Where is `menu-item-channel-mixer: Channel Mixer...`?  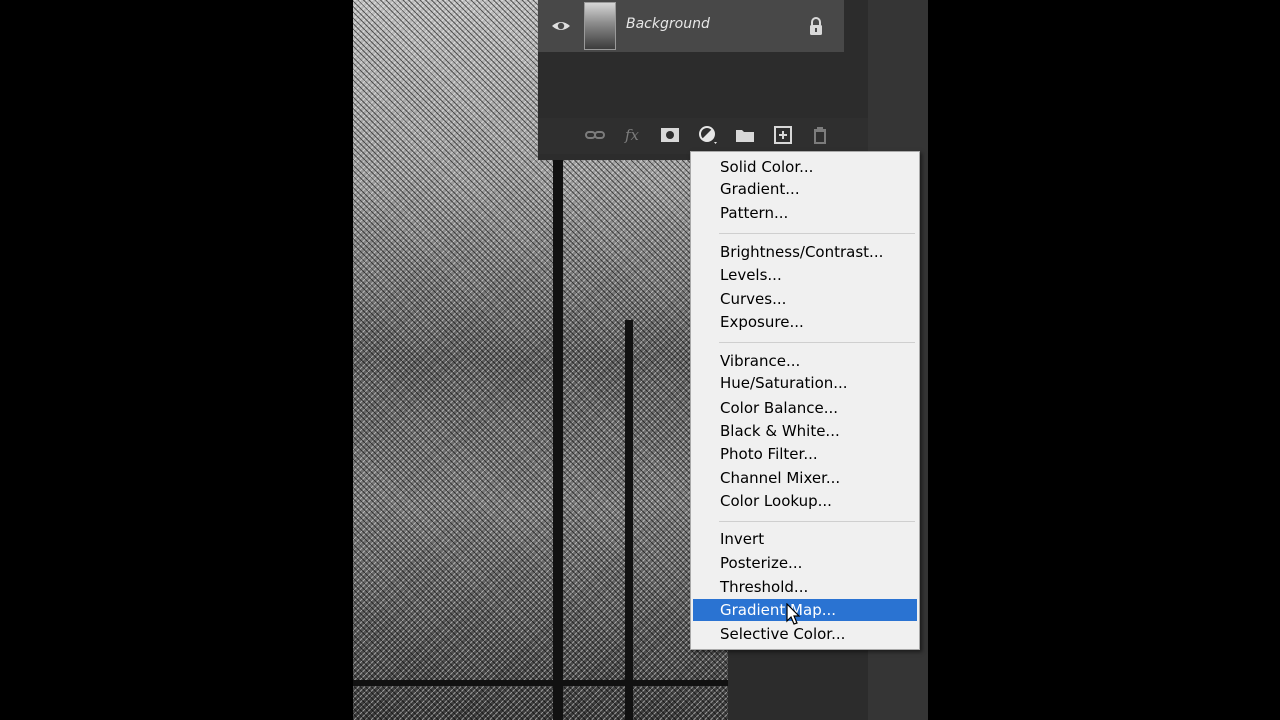 menu-item-channel-mixer: Channel Mixer... is located at coordinates (805, 478).